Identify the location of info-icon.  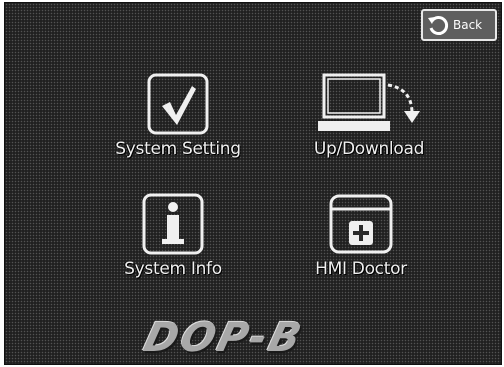
(173, 224).